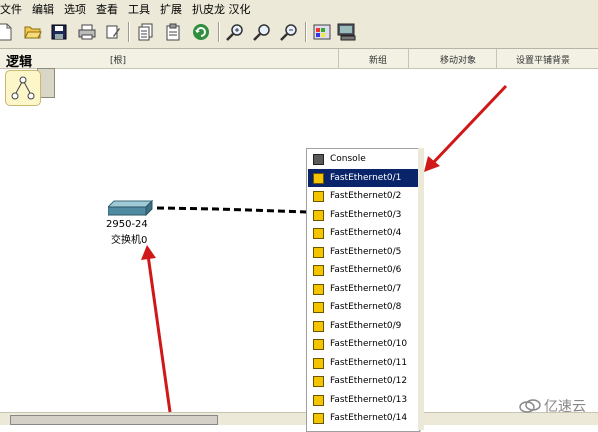  What do you see at coordinates (530, 406) in the screenshot?
I see `cloud-logo-icon` at bounding box center [530, 406].